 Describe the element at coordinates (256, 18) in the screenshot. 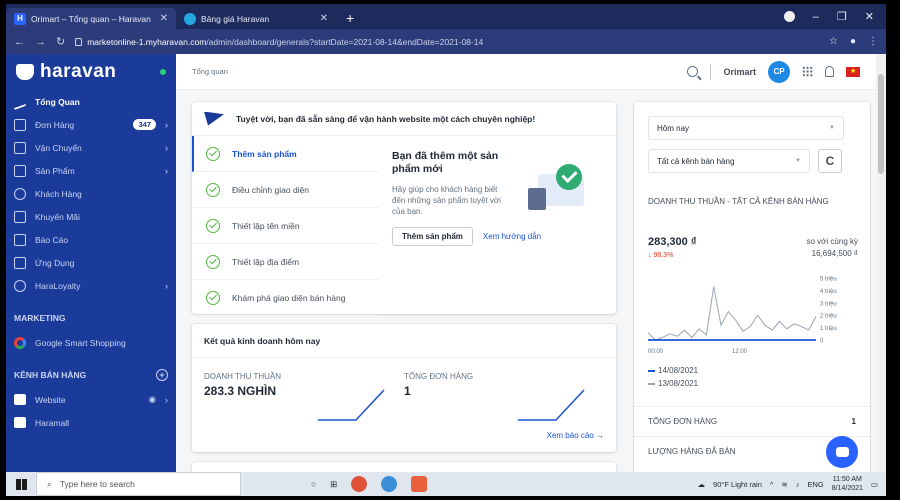

I see `browser-tab-pricing: Bảng giá Haravan ✕` at that location.